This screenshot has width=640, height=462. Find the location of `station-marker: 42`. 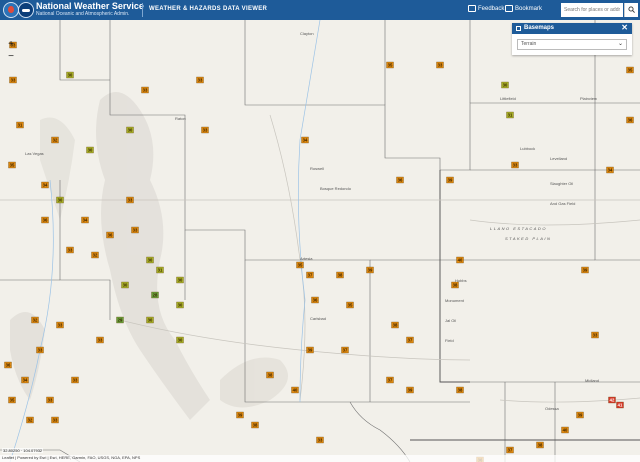

station-marker: 42 is located at coordinates (612, 400).